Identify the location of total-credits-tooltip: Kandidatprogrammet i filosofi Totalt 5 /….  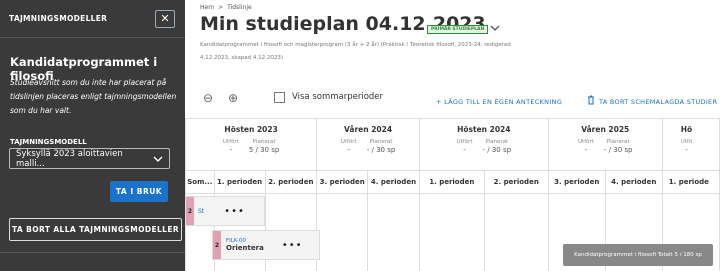
(638, 255).